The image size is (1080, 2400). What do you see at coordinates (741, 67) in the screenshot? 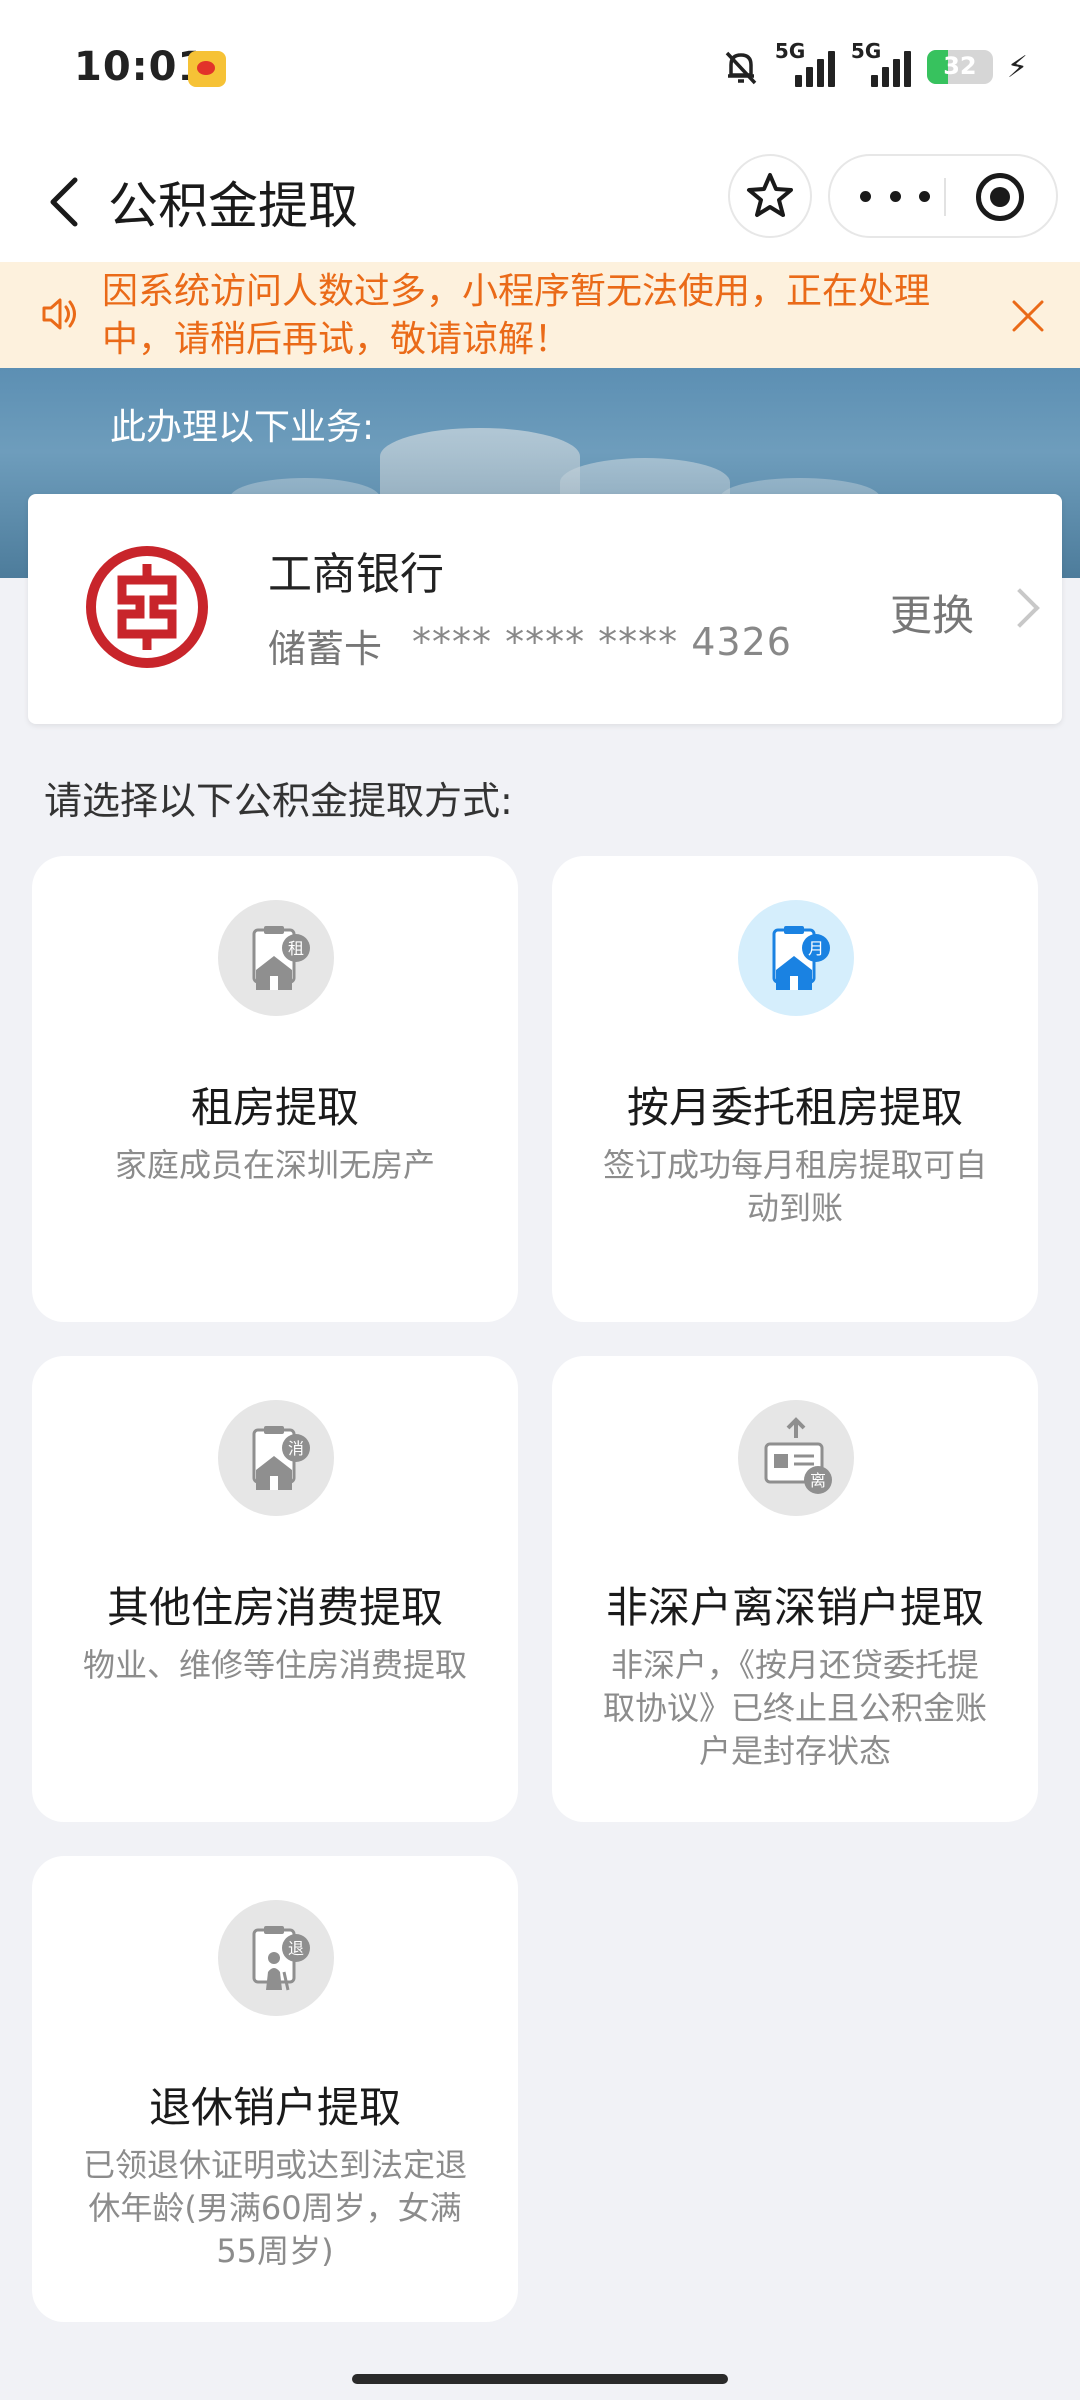
I see `mute-bell-icon` at bounding box center [741, 67].